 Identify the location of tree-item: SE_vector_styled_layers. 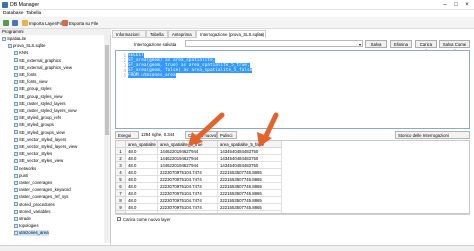
(40, 140).